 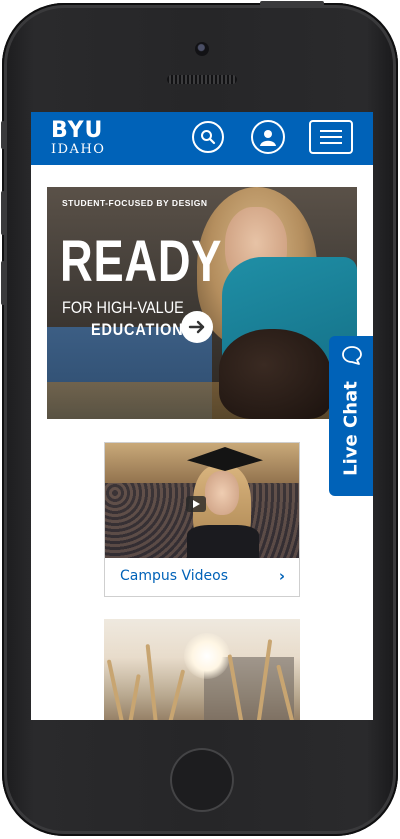 I want to click on logo-idaho: IDAHO, so click(x=78, y=150).